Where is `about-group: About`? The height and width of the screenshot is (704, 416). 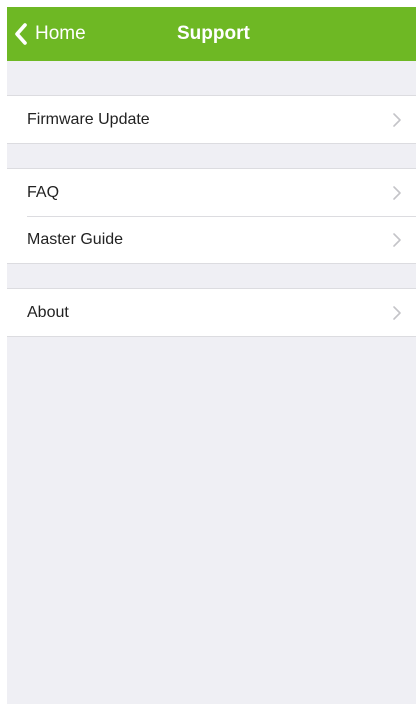
about-group: About is located at coordinates (211, 312).